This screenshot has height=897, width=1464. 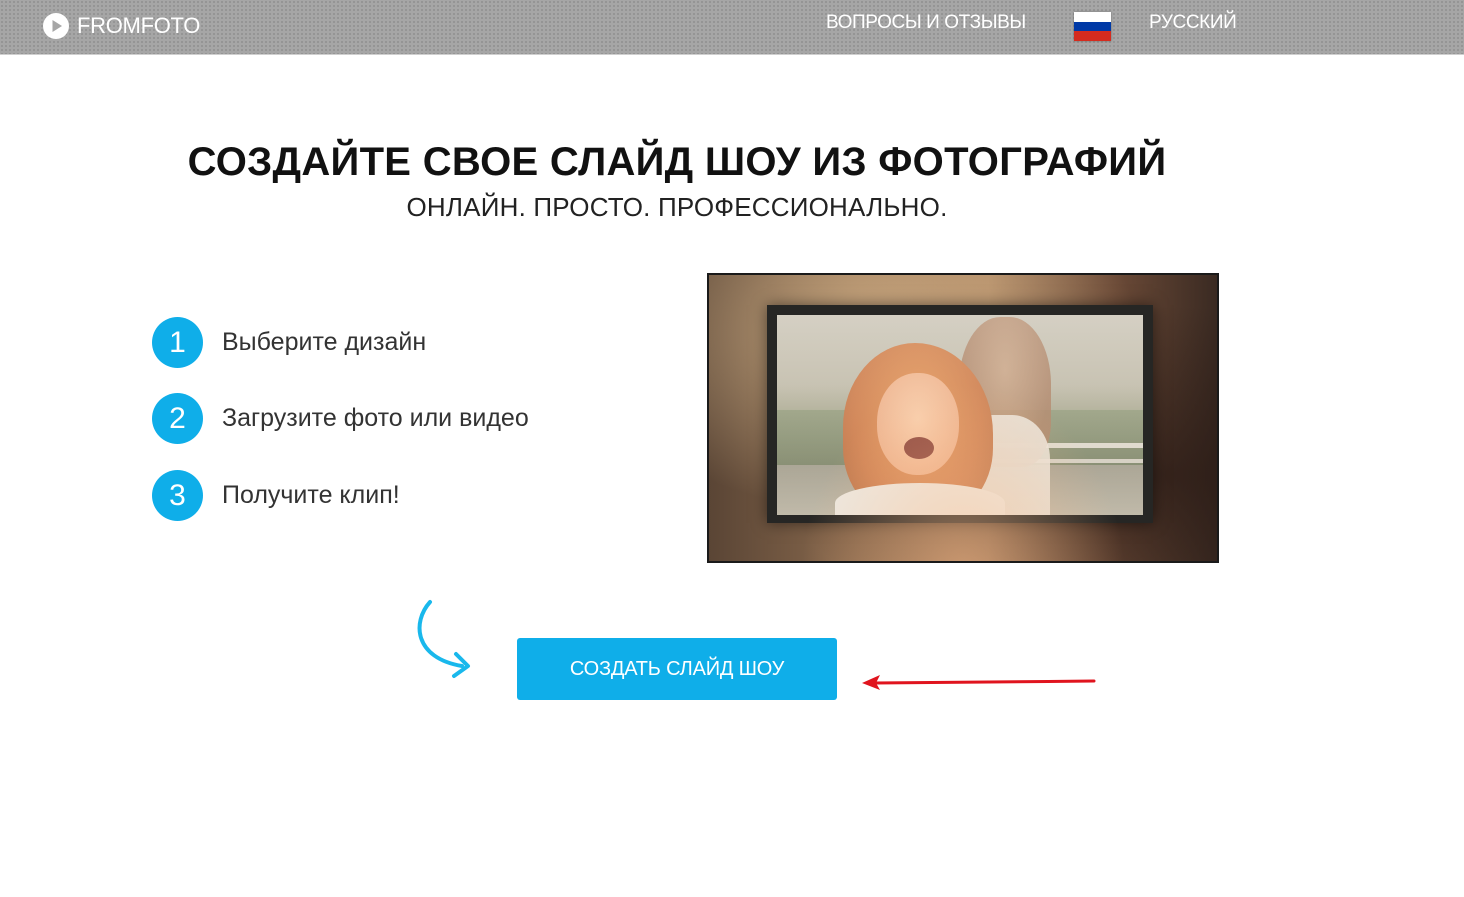 What do you see at coordinates (979, 682) in the screenshot?
I see `red-pointer-arrow-icon` at bounding box center [979, 682].